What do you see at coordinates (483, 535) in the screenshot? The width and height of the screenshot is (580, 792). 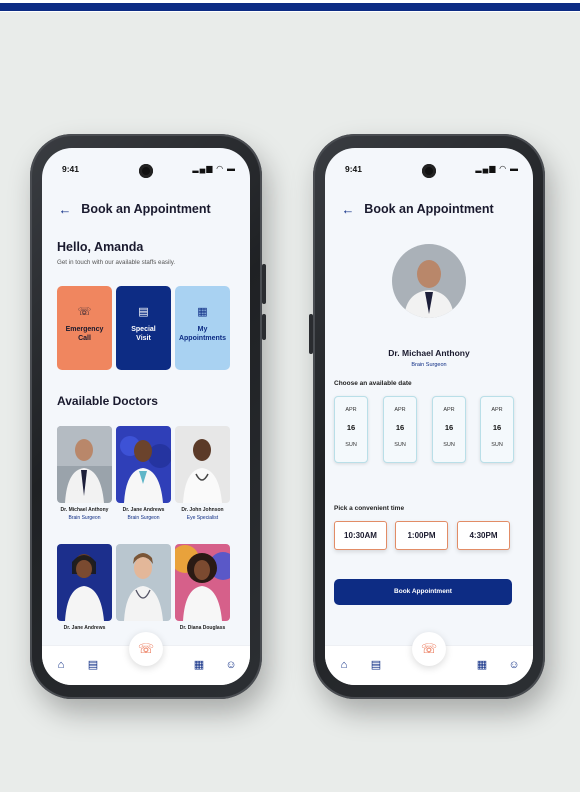 I see `time-slot: 4:30PM` at bounding box center [483, 535].